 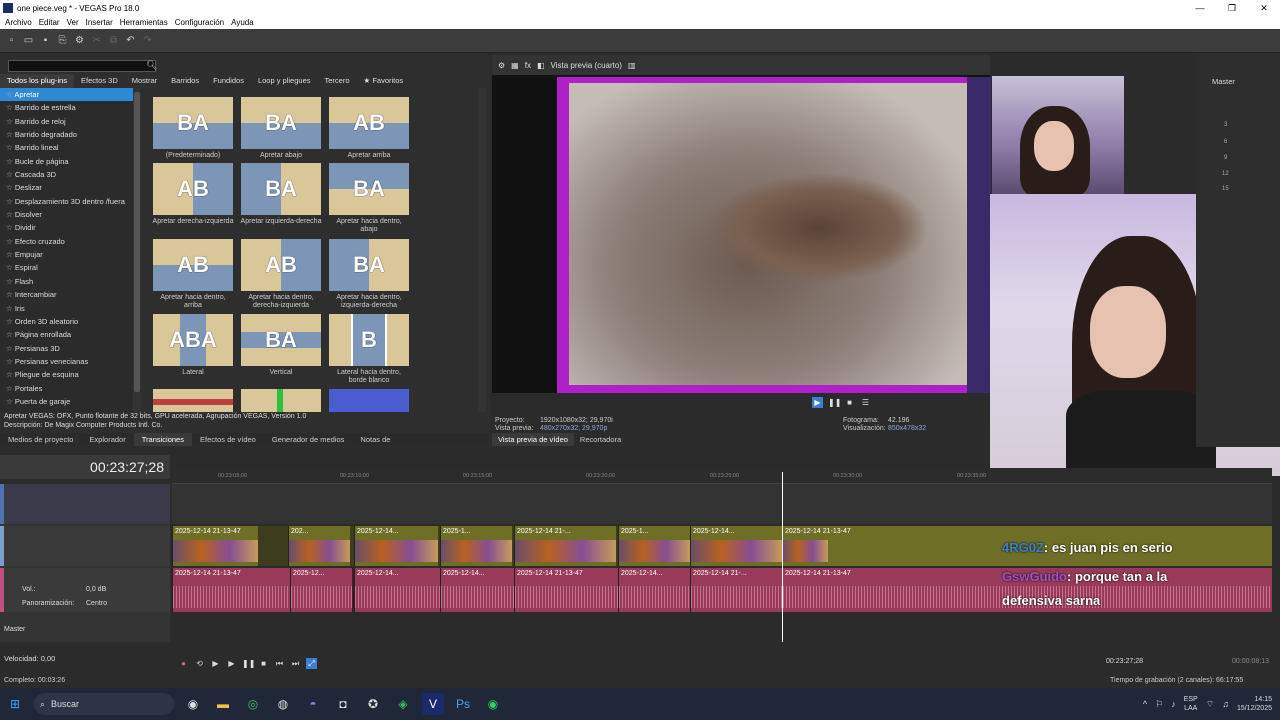 What do you see at coordinates (67, 147) in the screenshot?
I see `list-item: Barrido lineal` at bounding box center [67, 147].